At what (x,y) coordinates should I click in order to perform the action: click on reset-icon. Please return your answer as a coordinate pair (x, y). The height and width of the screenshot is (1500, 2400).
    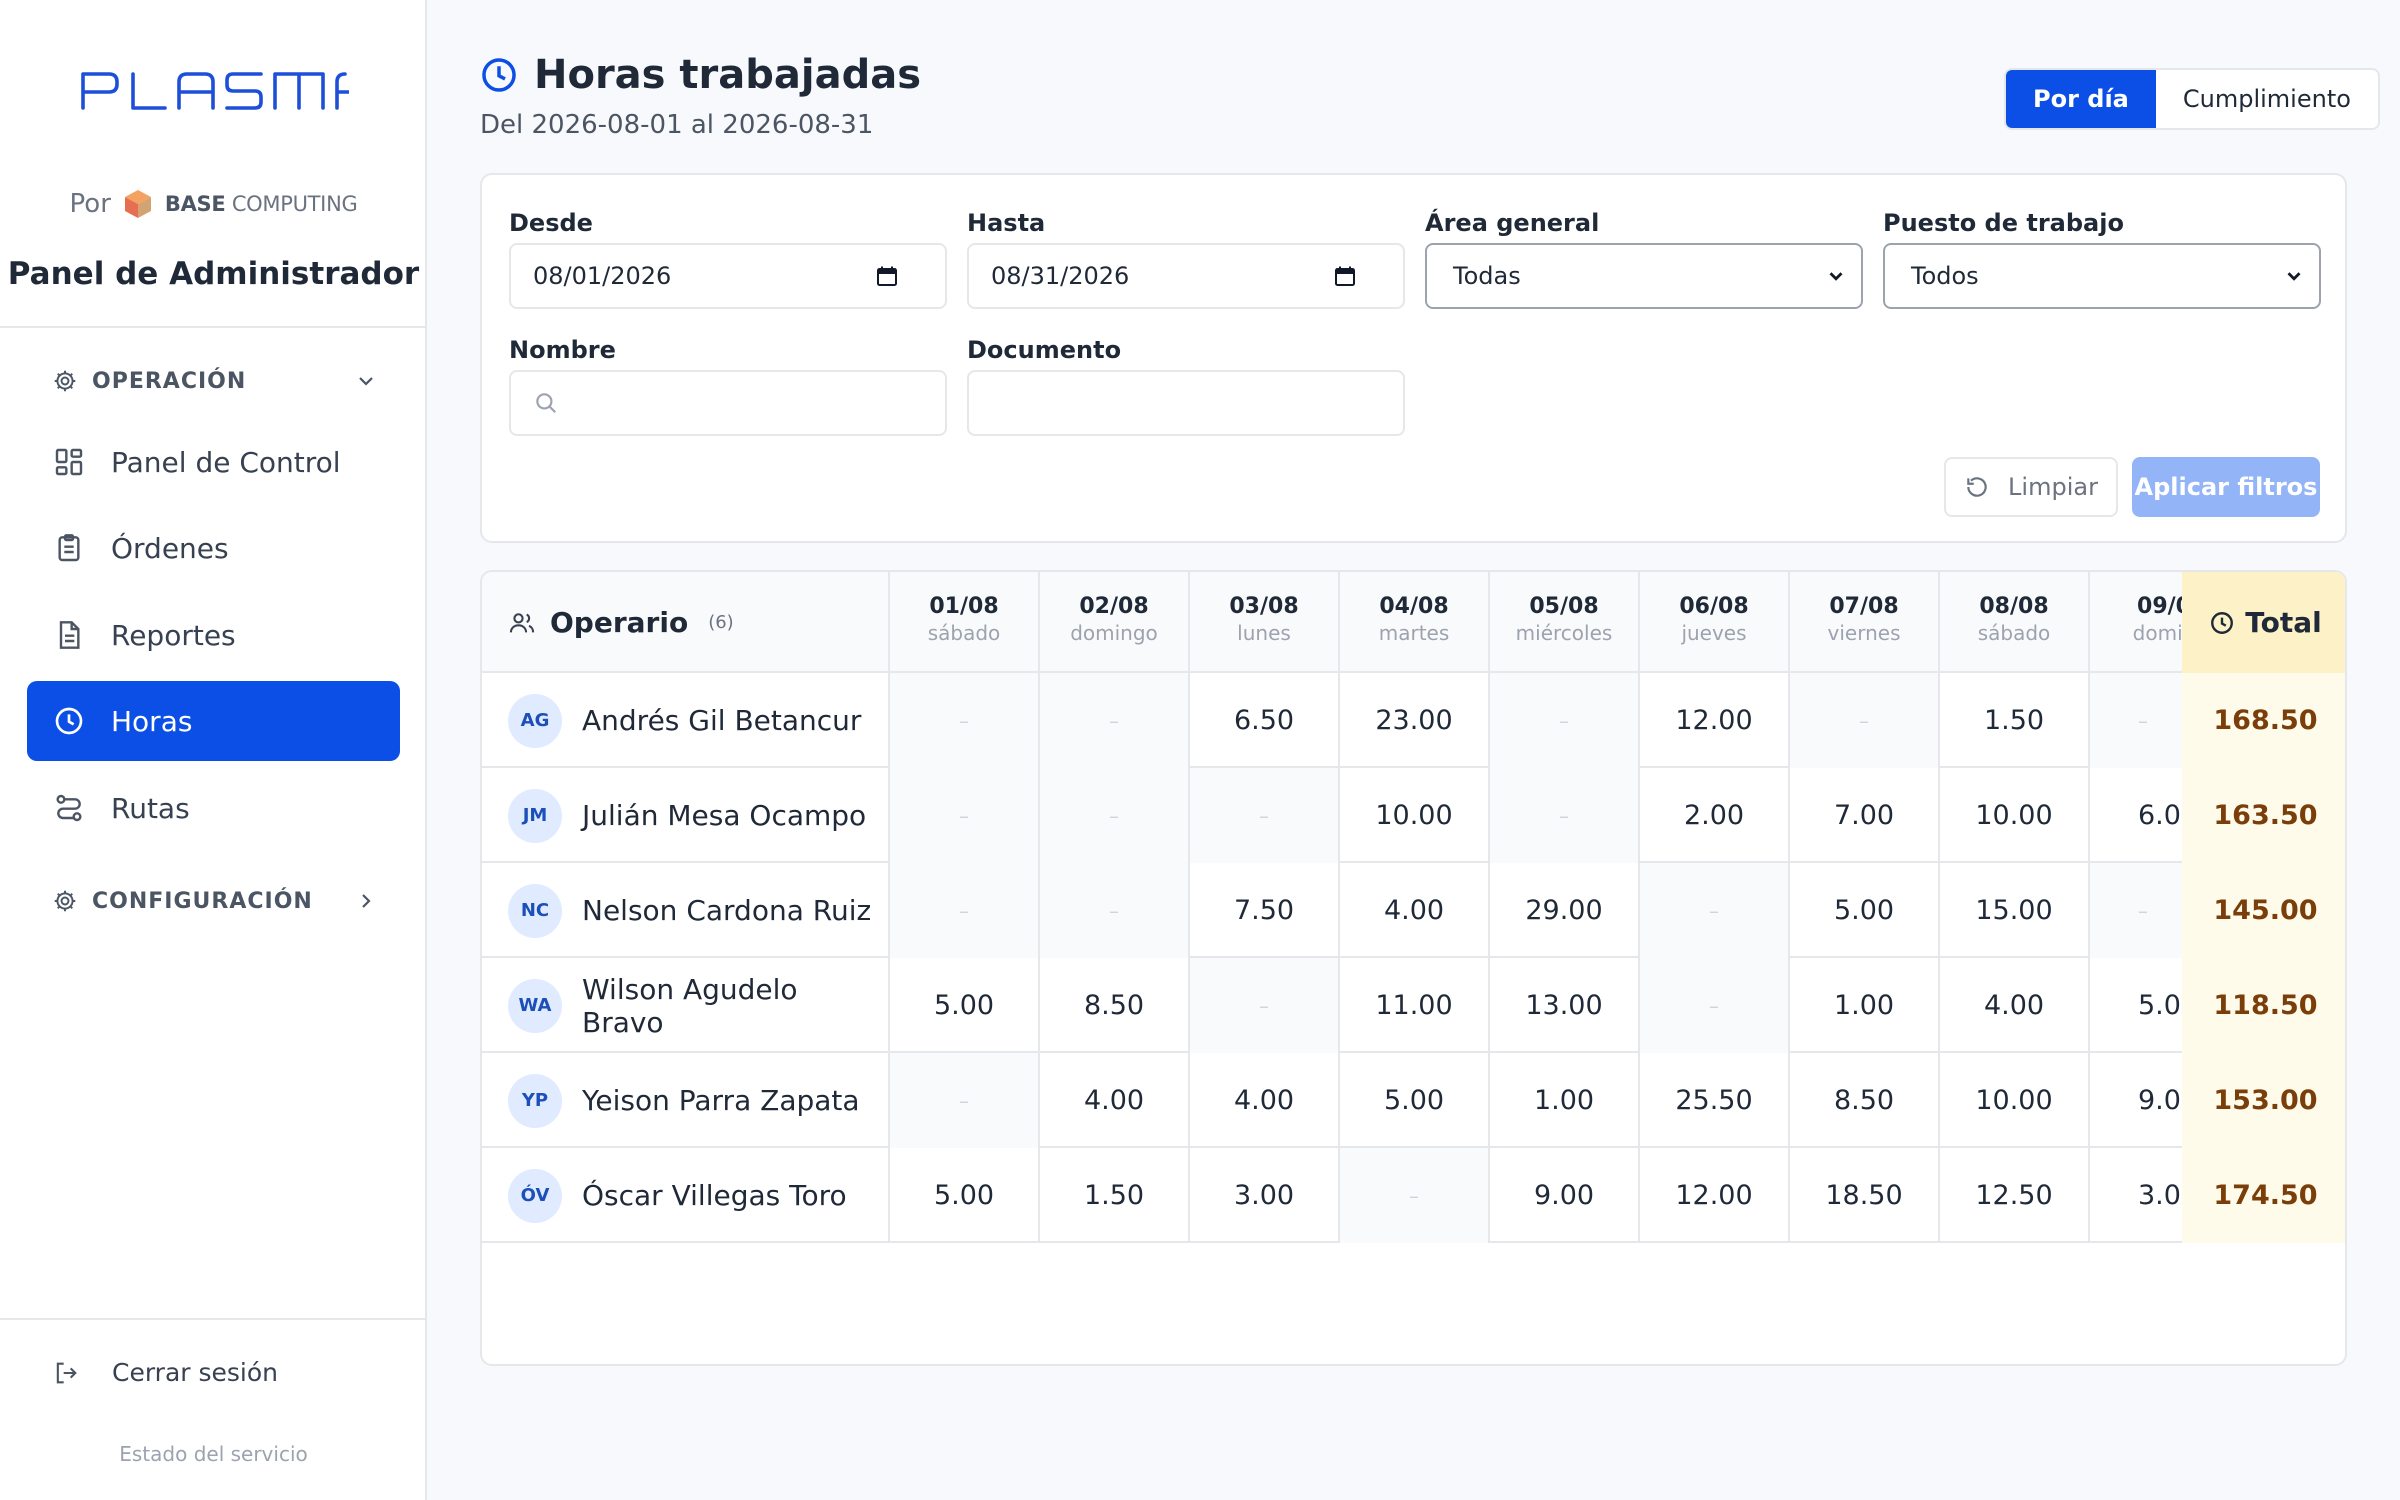
    Looking at the image, I should click on (1977, 487).